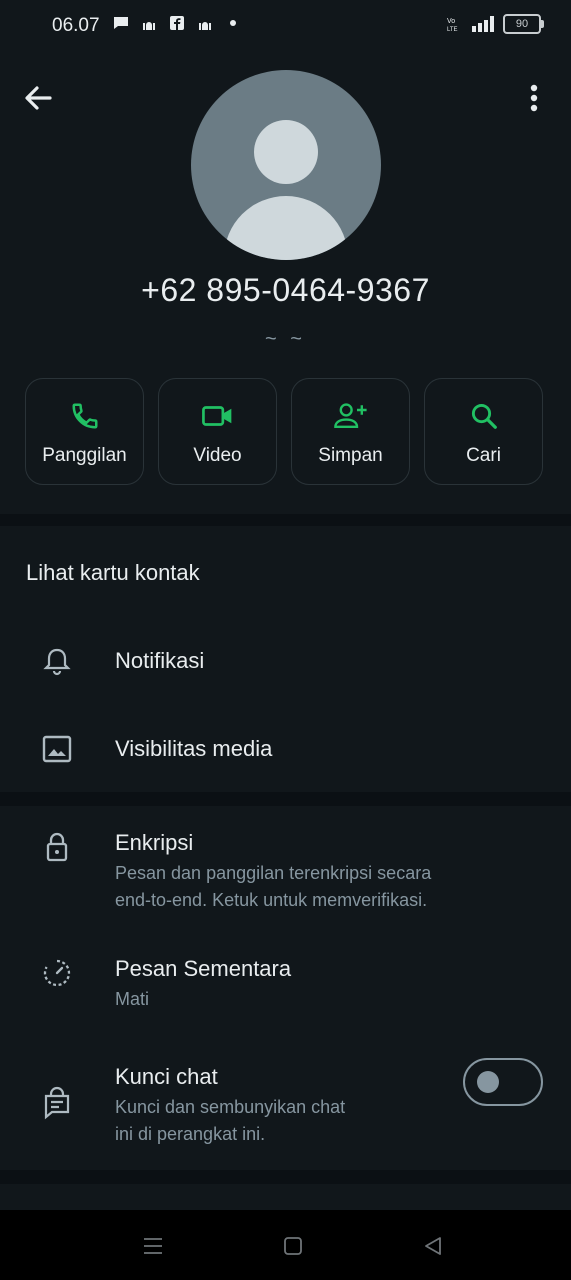 Image resolution: width=571 pixels, height=1280 pixels. I want to click on avatar-body, so click(286, 228).